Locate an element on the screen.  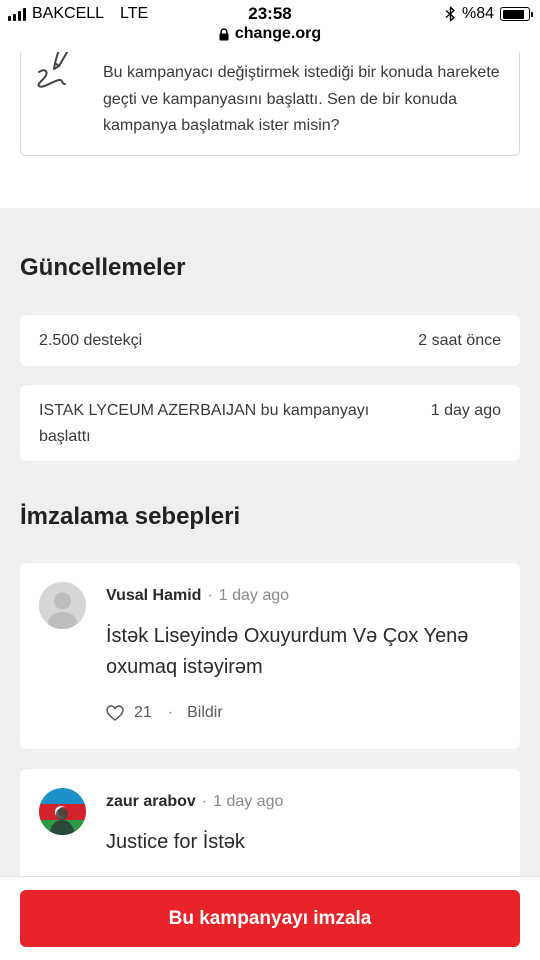
campaign-started-line2: başlattı is located at coordinates (65, 436).